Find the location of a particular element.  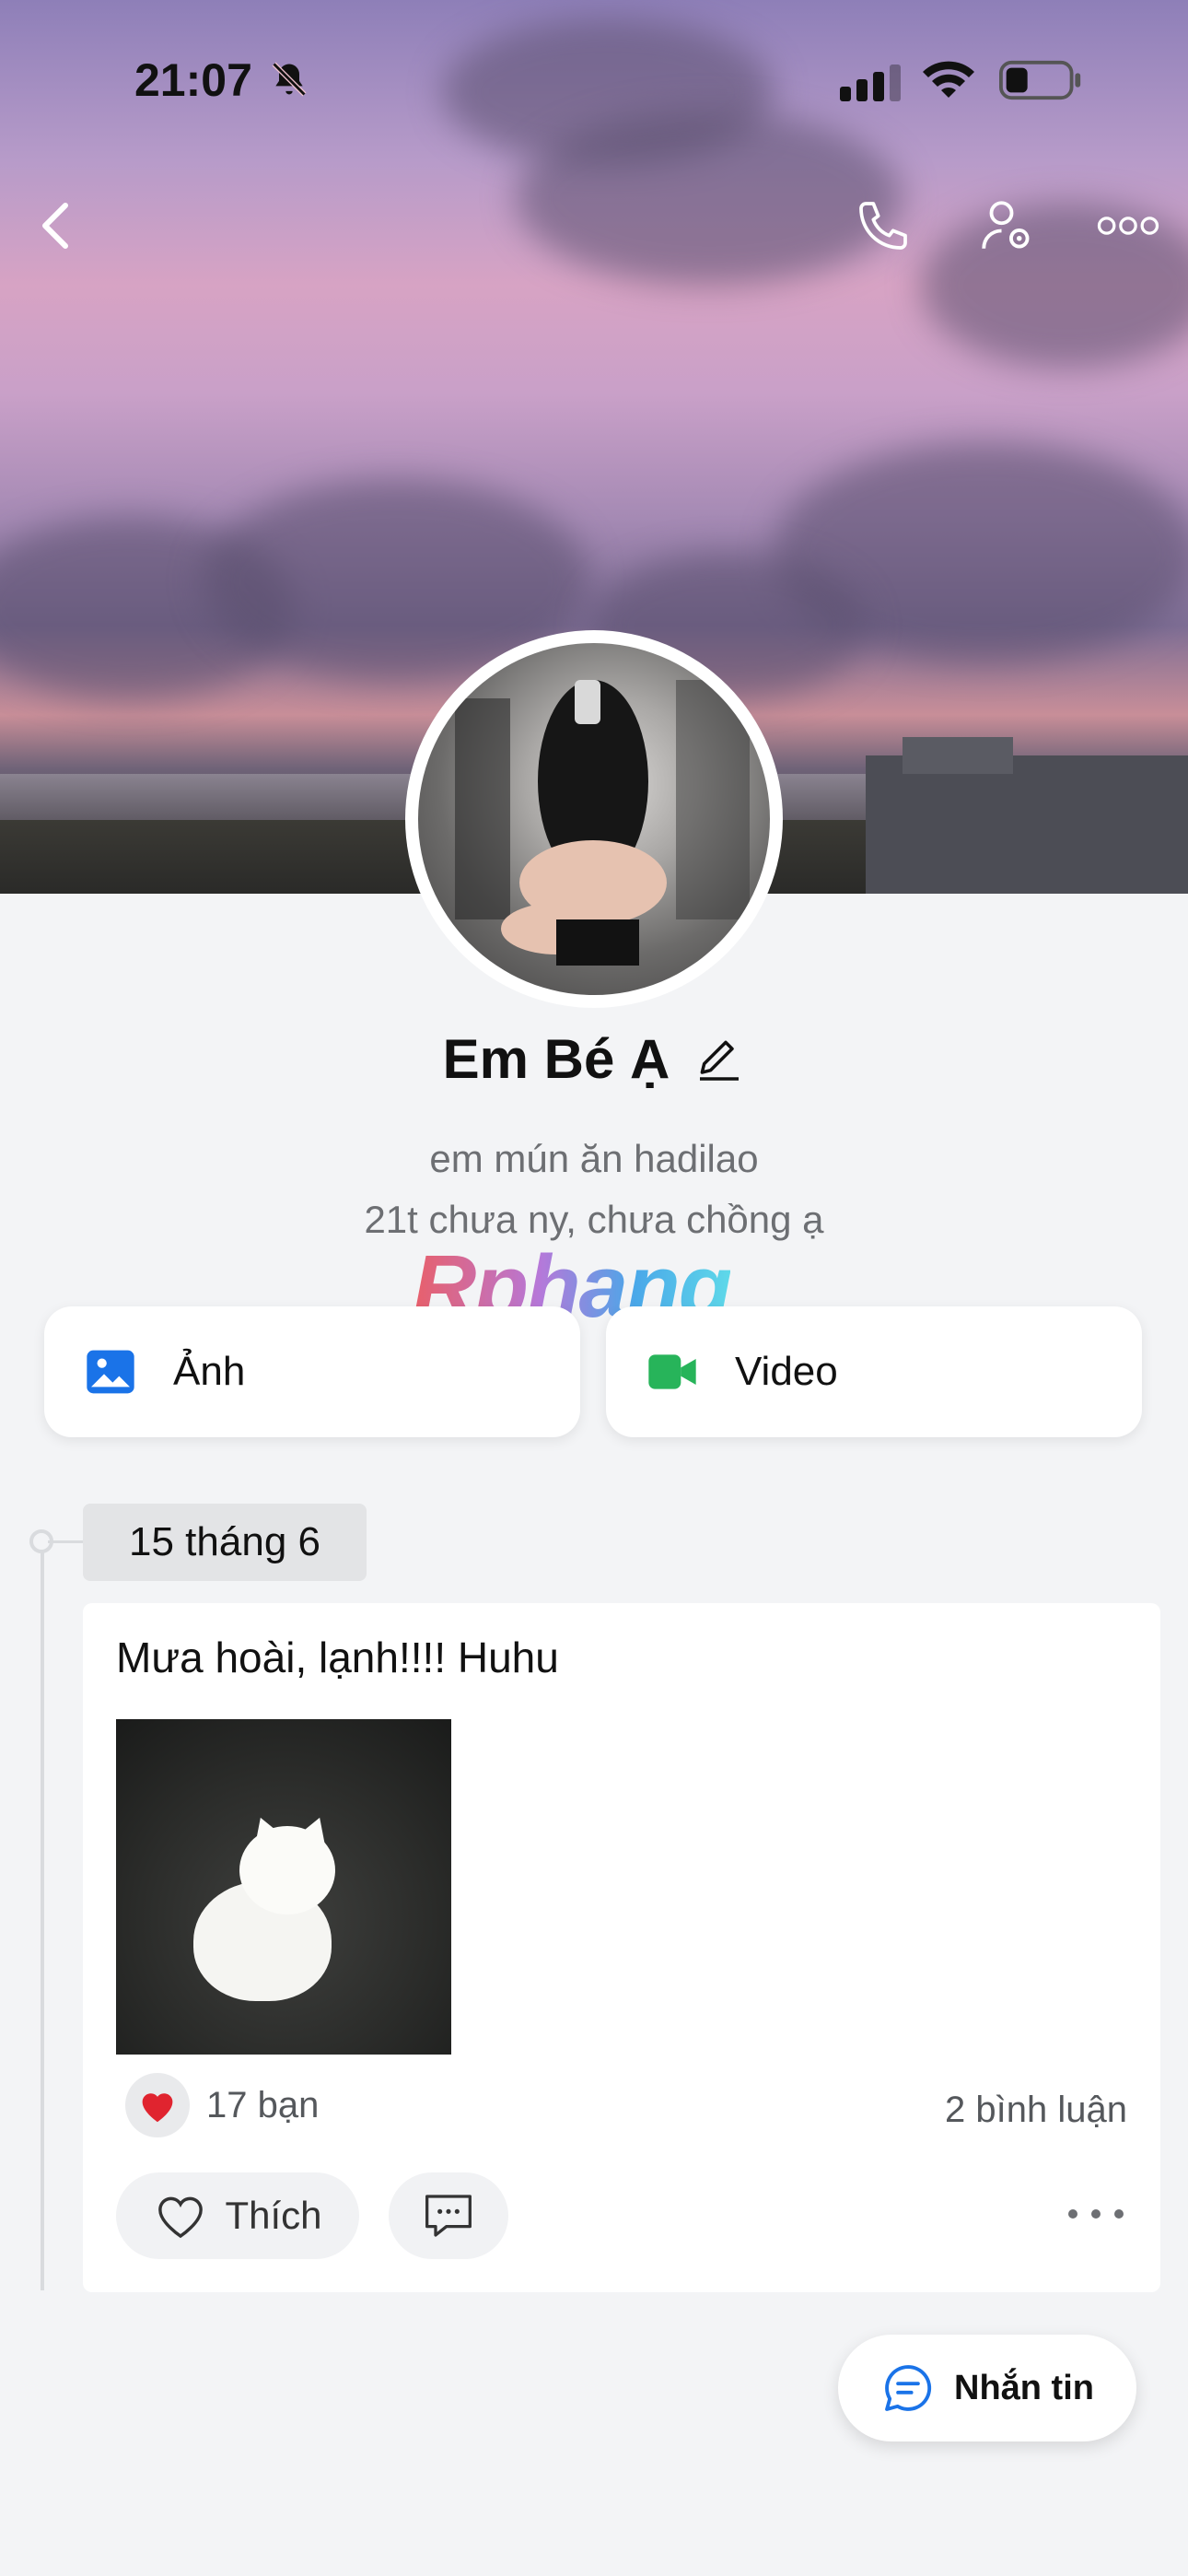

comment-button is located at coordinates (448, 2215).